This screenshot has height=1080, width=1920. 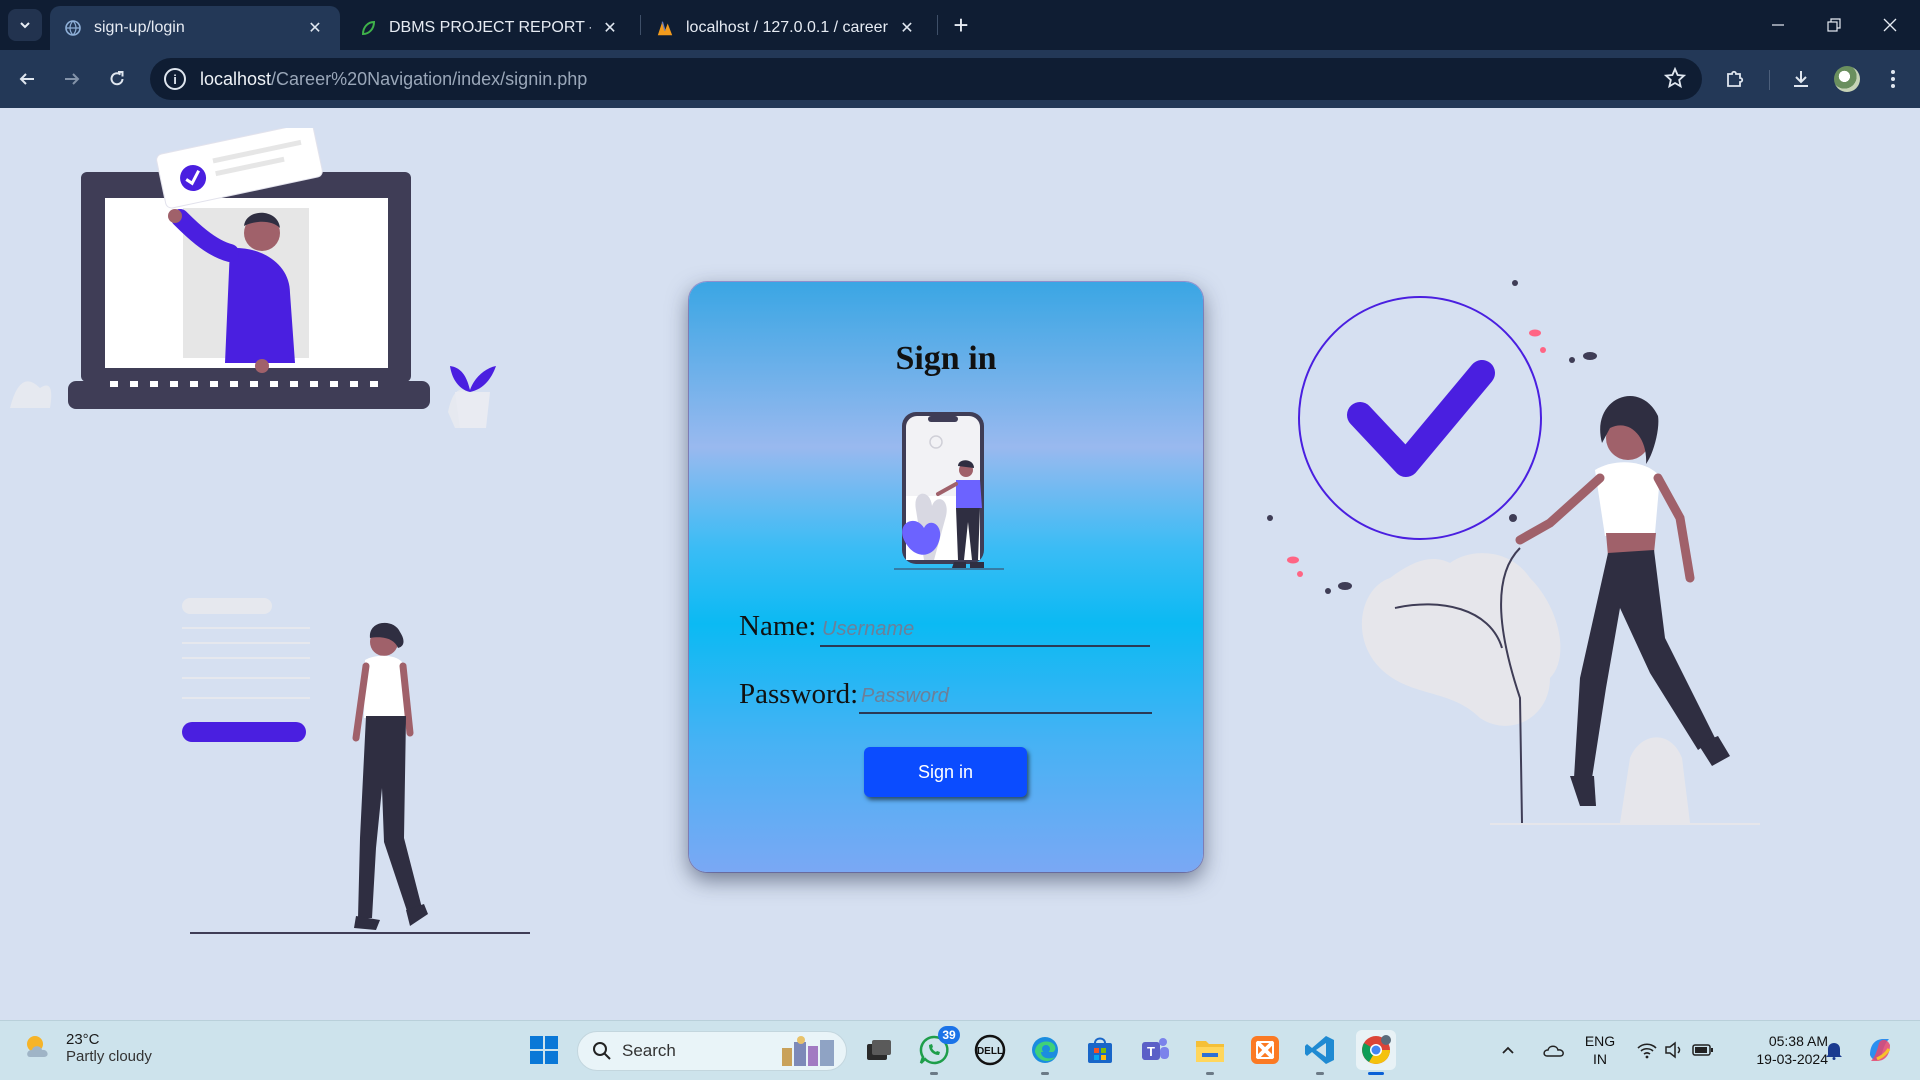 I want to click on downloads-button, so click(x=1801, y=79).